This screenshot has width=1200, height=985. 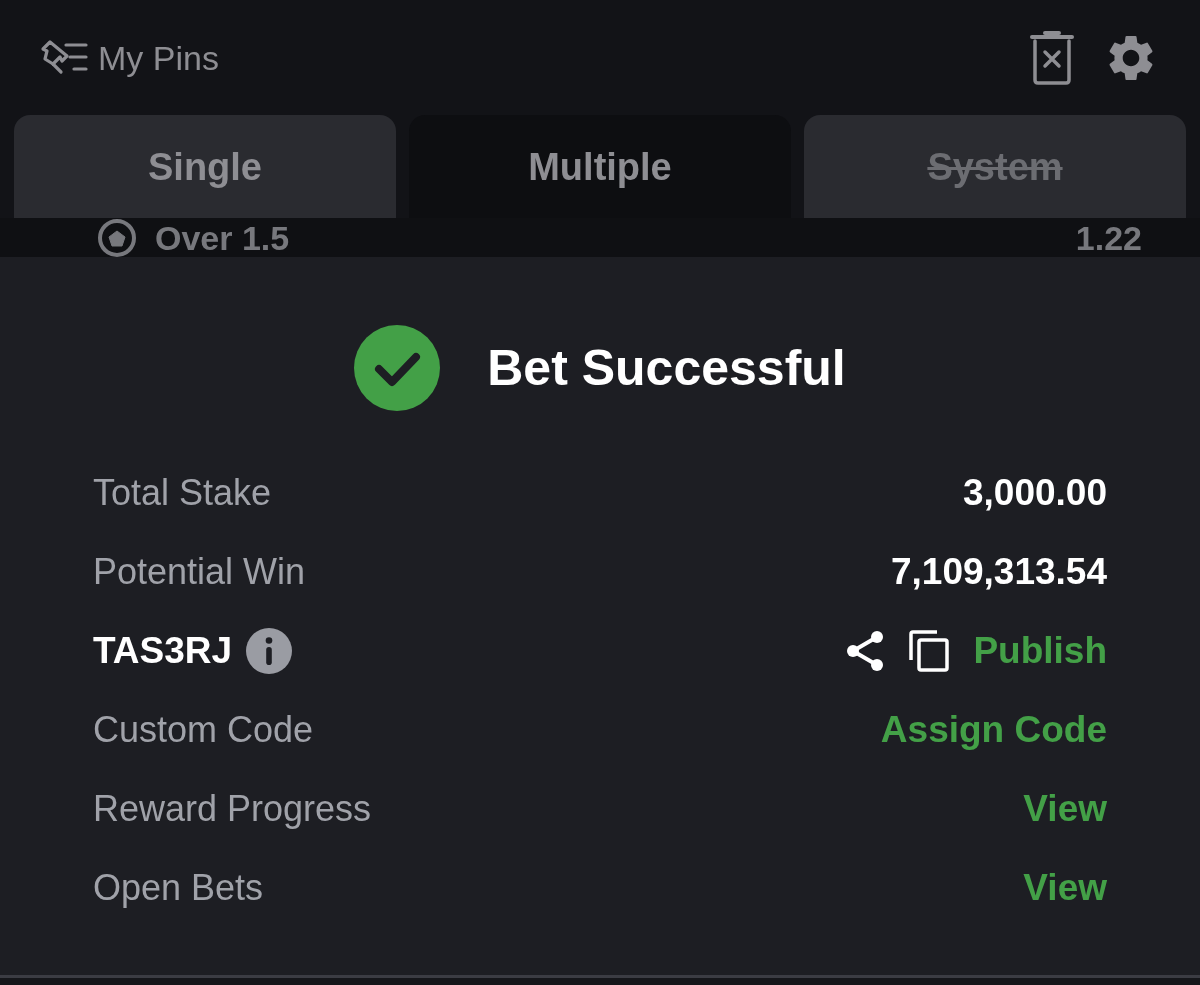 What do you see at coordinates (1131, 57) in the screenshot?
I see `settings-icon` at bounding box center [1131, 57].